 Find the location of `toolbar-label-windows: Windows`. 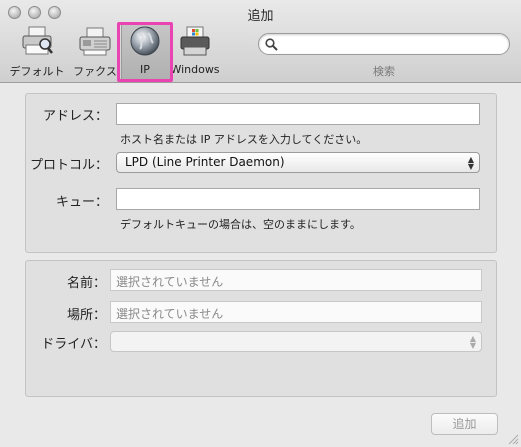

toolbar-label-windows: Windows is located at coordinates (195, 69).